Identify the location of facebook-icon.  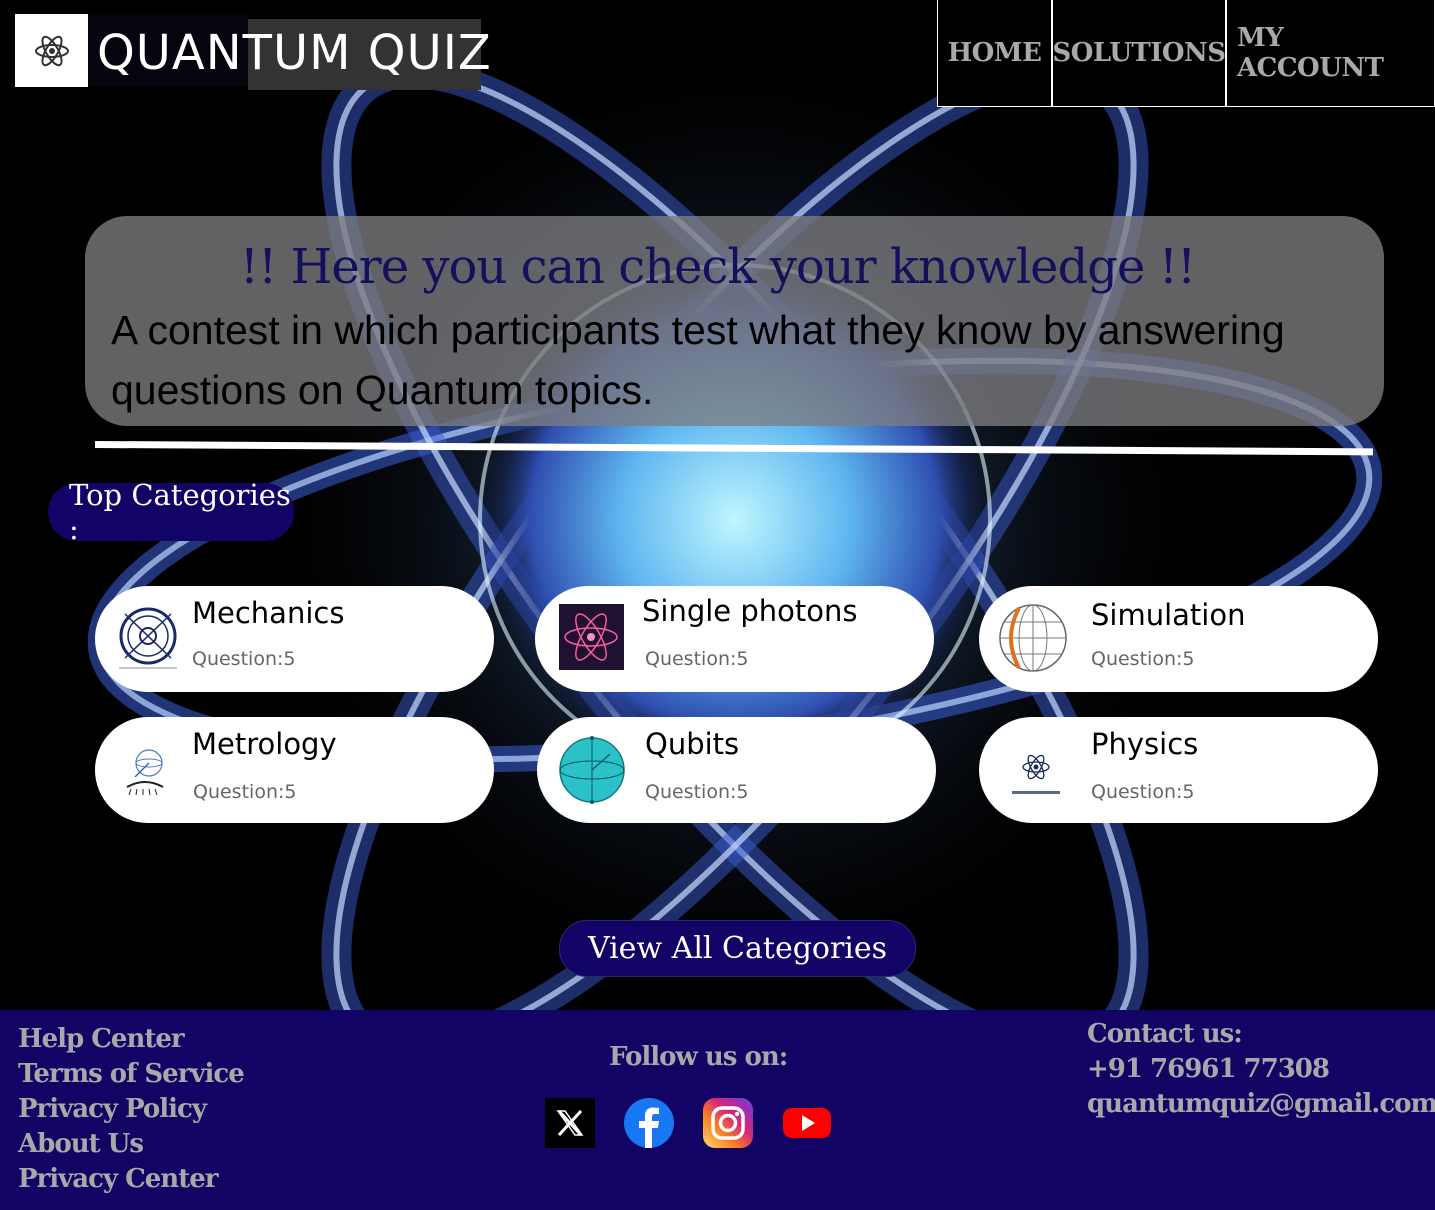
(649, 1123).